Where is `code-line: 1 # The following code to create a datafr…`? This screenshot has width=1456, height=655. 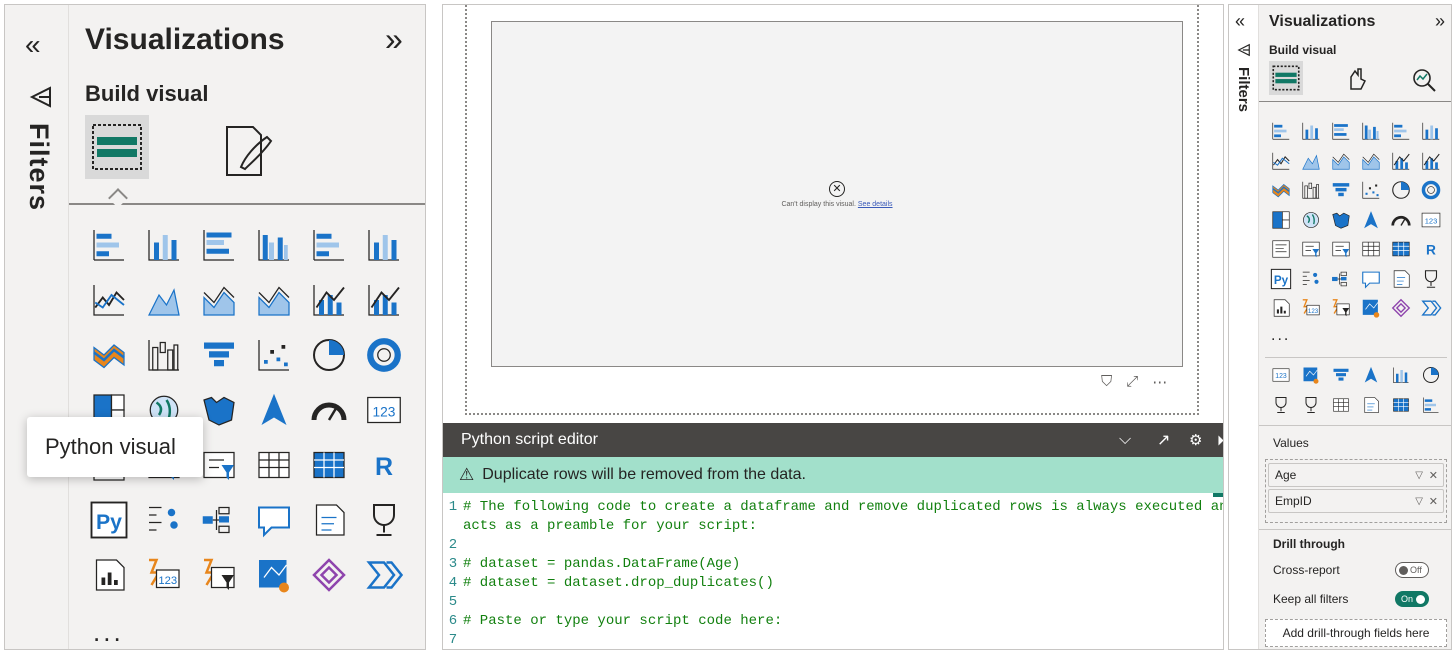 code-line: 1 # The following code to create a datafr… is located at coordinates (833, 508).